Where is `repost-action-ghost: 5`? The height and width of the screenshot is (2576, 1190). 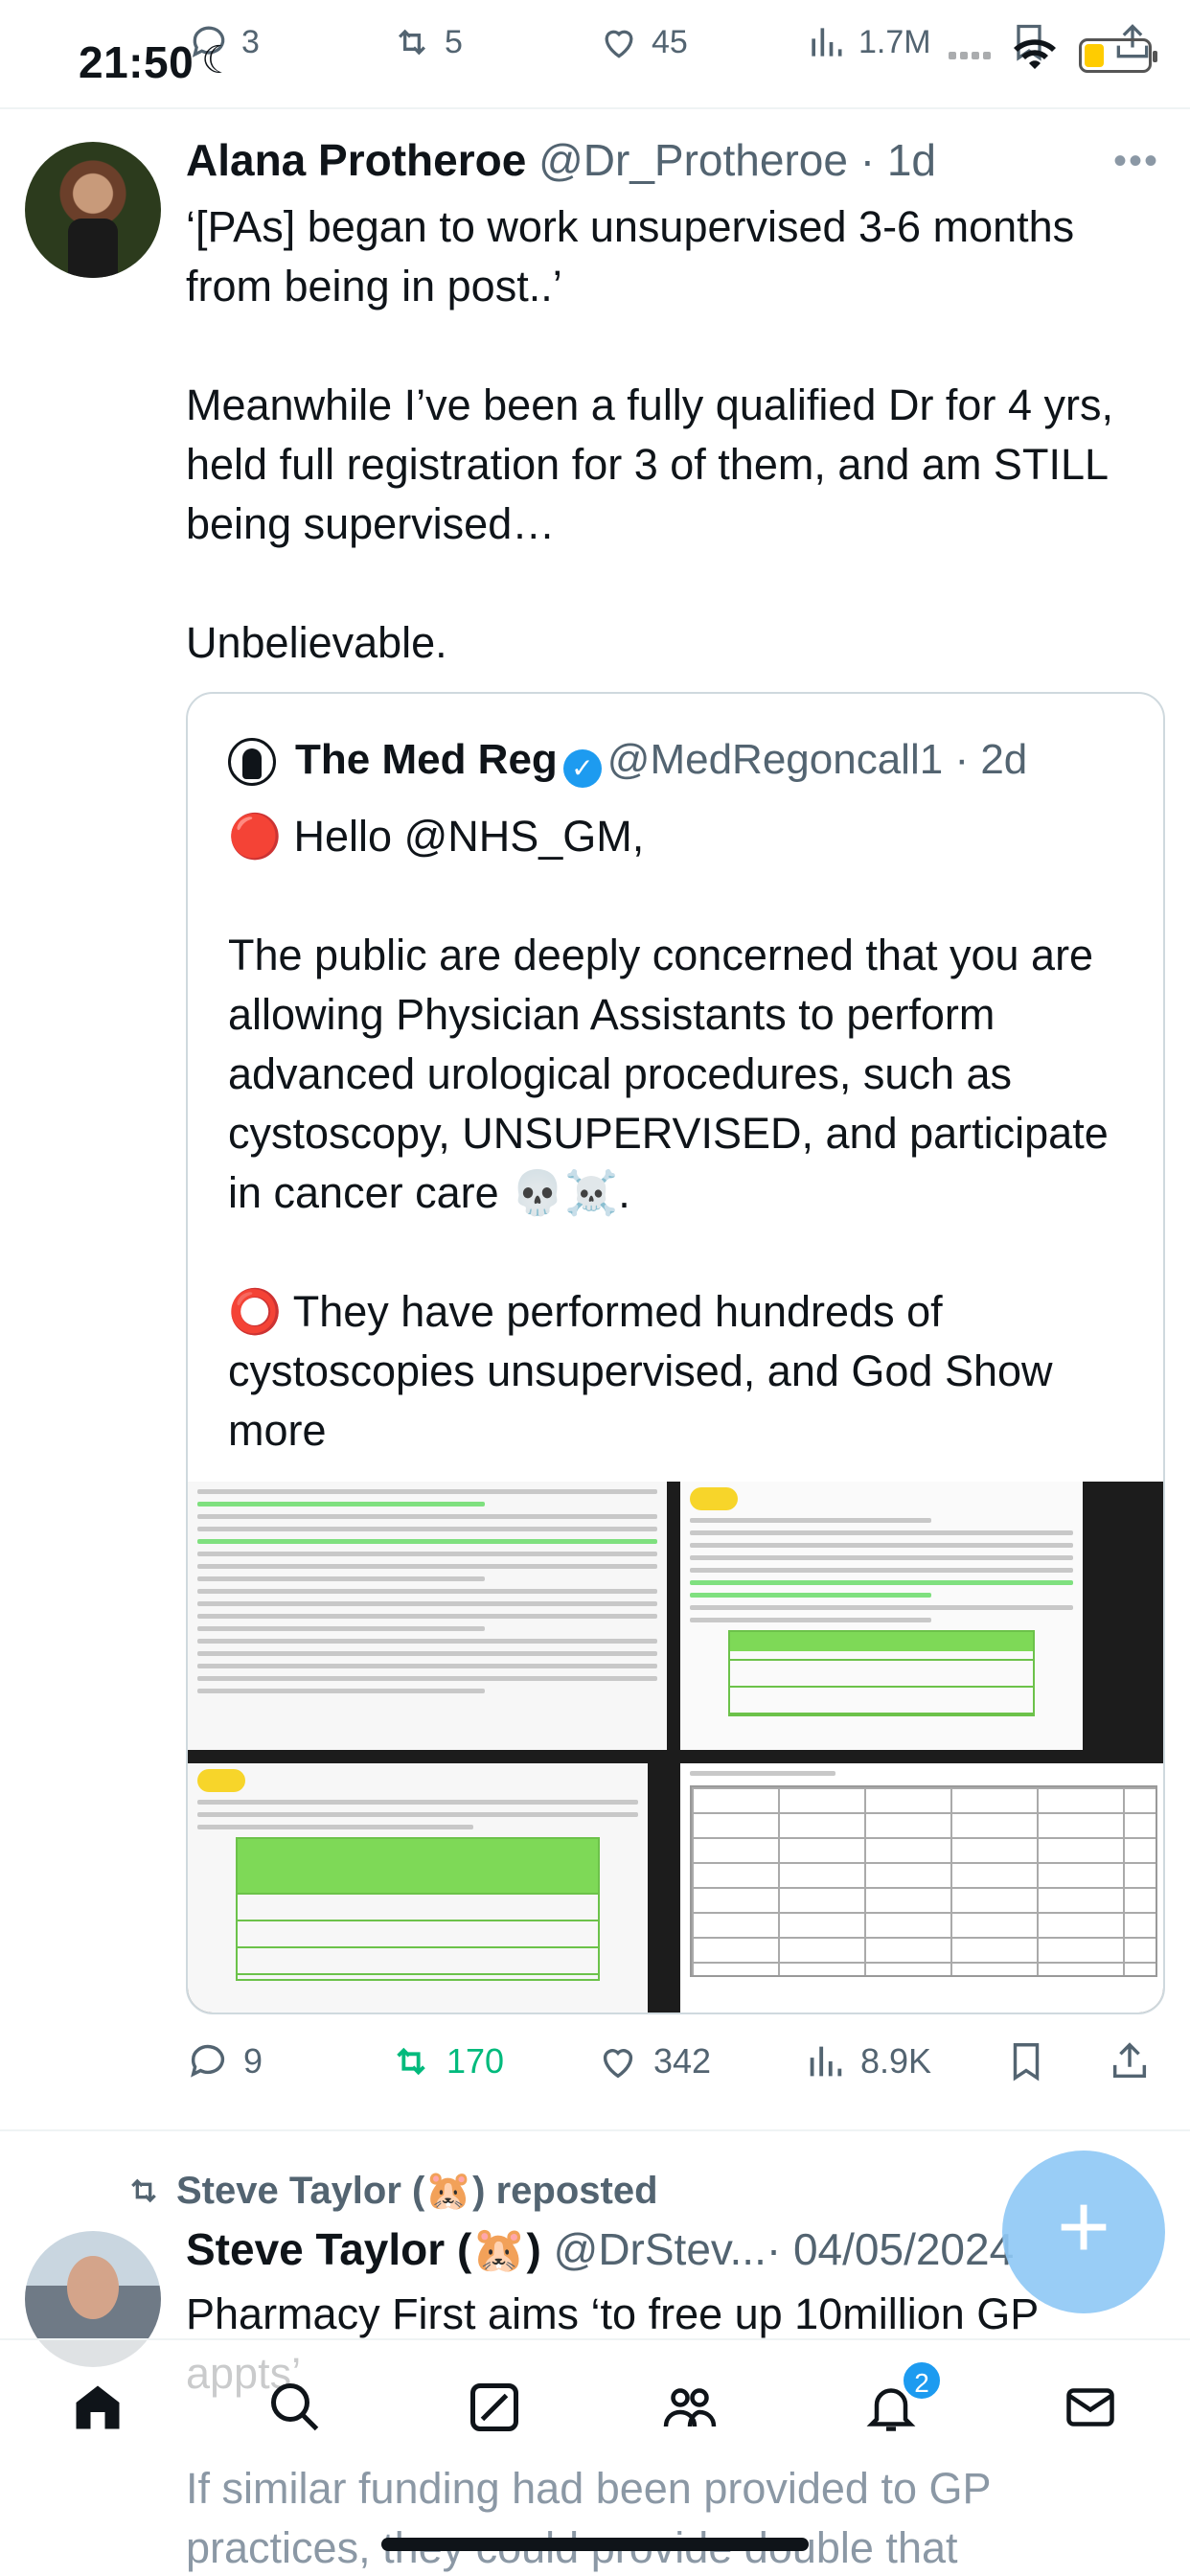 repost-action-ghost: 5 is located at coordinates (427, 42).